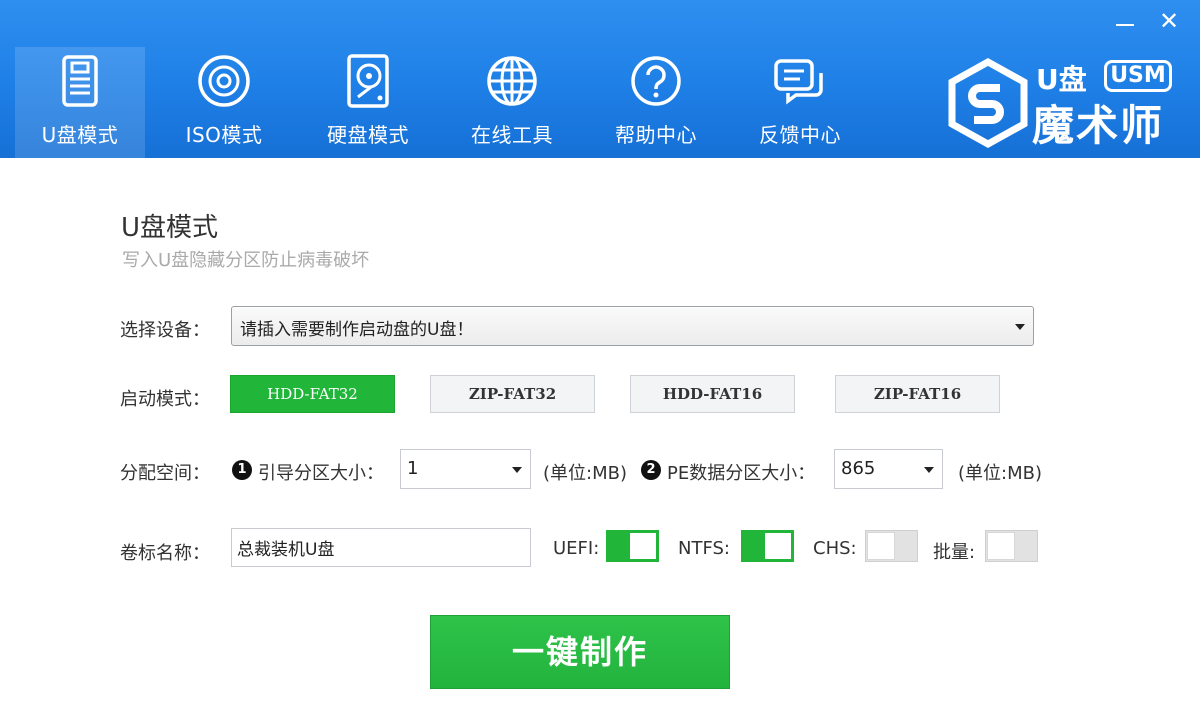 The width and height of the screenshot is (1200, 715). What do you see at coordinates (585, 473) in the screenshot?
I see `boot-partition-unit: (单位:MB)` at bounding box center [585, 473].